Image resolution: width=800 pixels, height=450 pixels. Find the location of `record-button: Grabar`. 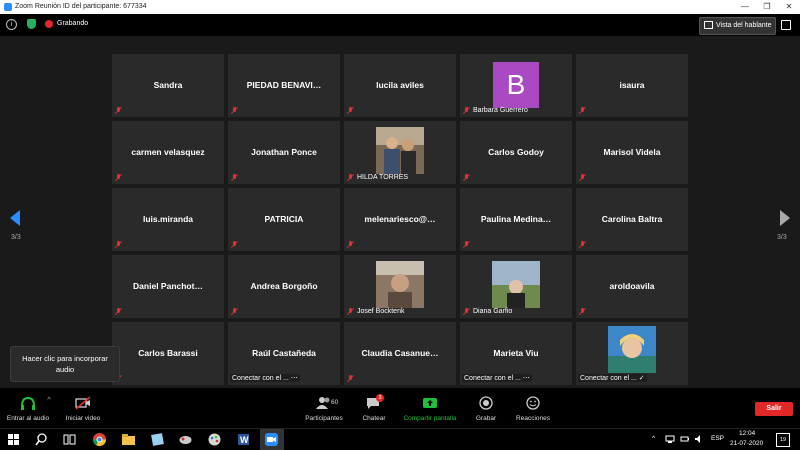

record-button: Grabar is located at coordinates (486, 405).